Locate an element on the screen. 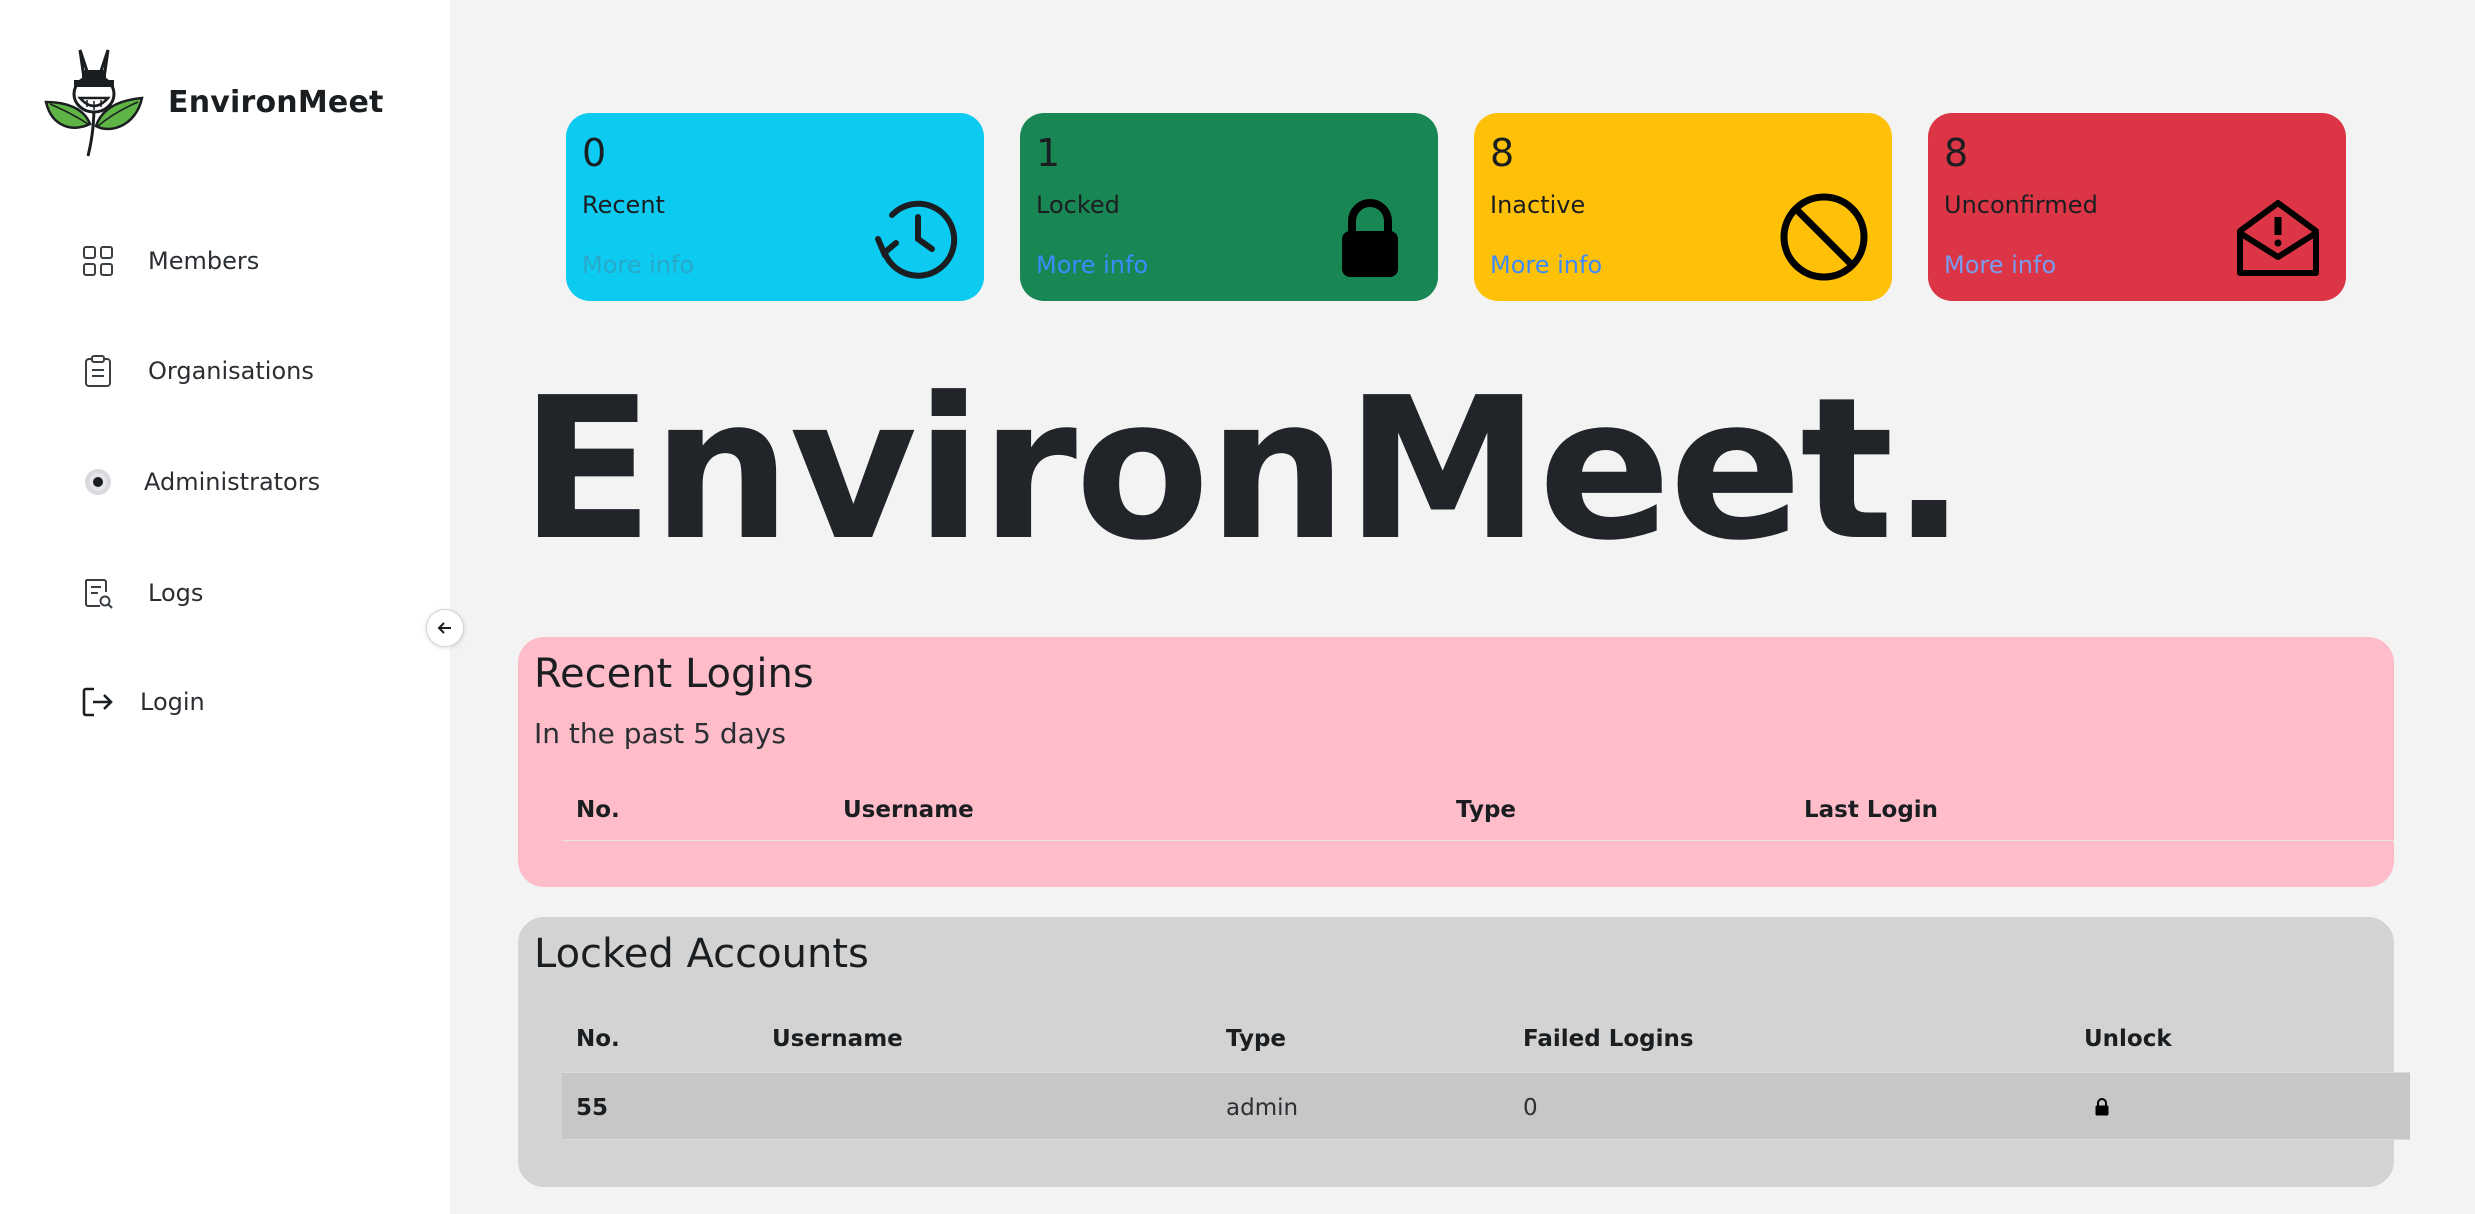 This screenshot has width=2475, height=1214. grid-icon is located at coordinates (98, 261).